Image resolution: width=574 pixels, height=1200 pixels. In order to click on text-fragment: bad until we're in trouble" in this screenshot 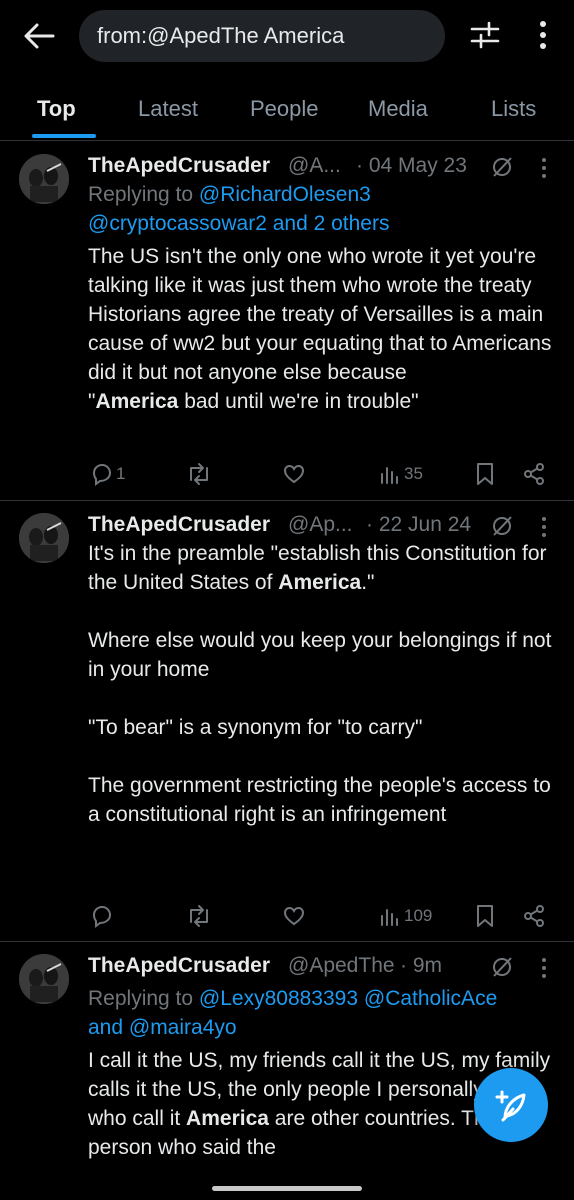, I will do `click(298, 401)`.